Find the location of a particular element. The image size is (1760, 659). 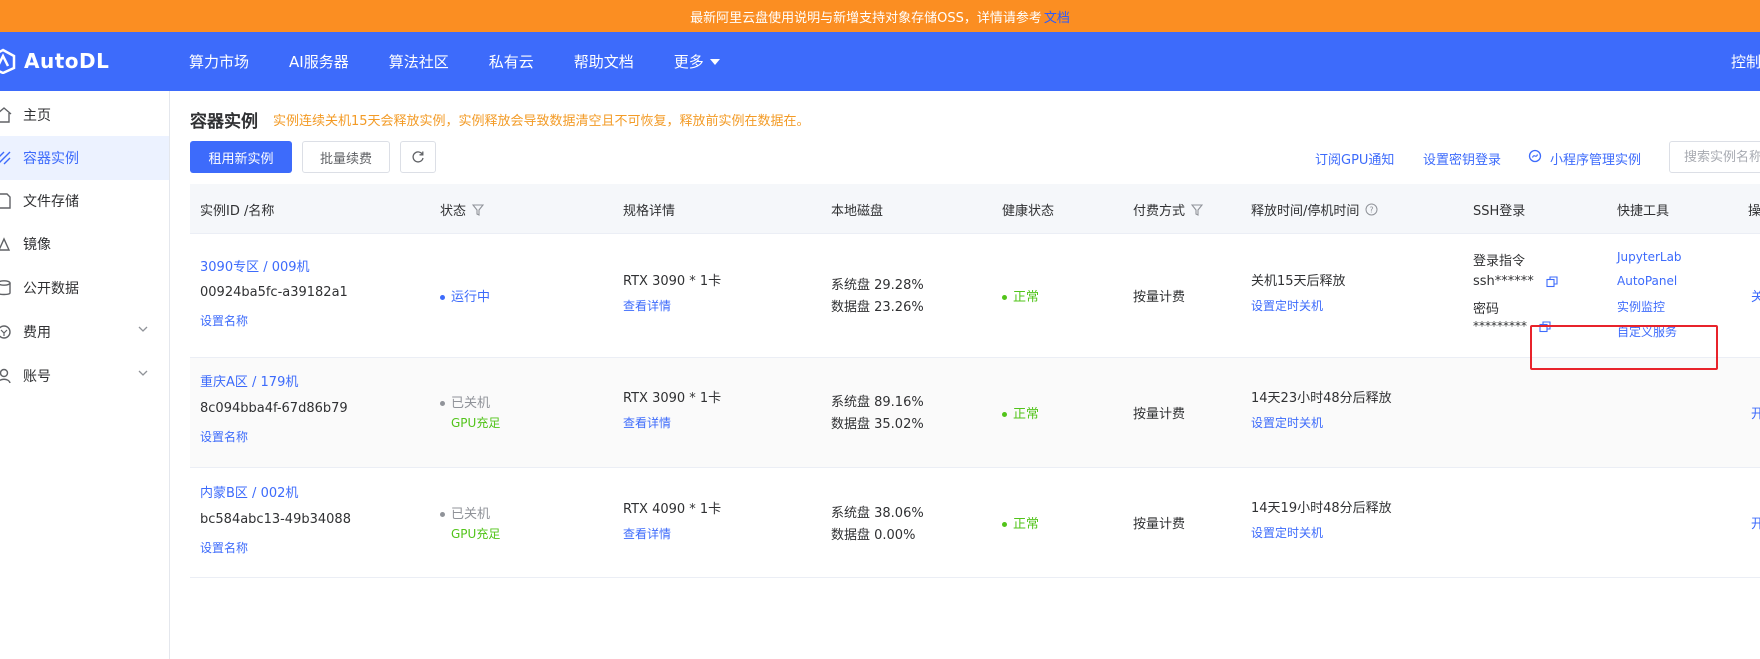

data-disk-usage: 数据盘 23.26% is located at coordinates (877, 307).